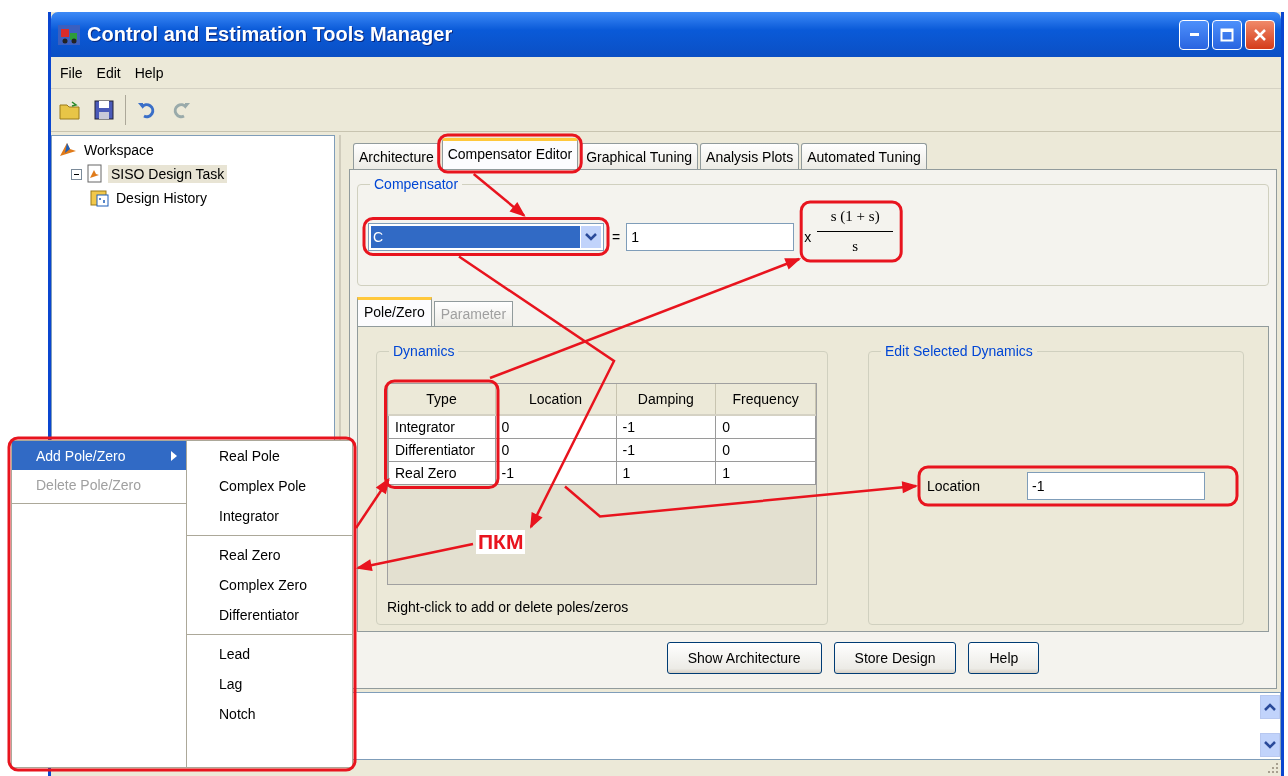 The height and width of the screenshot is (776, 1288). What do you see at coordinates (959, 351) in the screenshot?
I see `group-title: Edit Selected Dynamics` at bounding box center [959, 351].